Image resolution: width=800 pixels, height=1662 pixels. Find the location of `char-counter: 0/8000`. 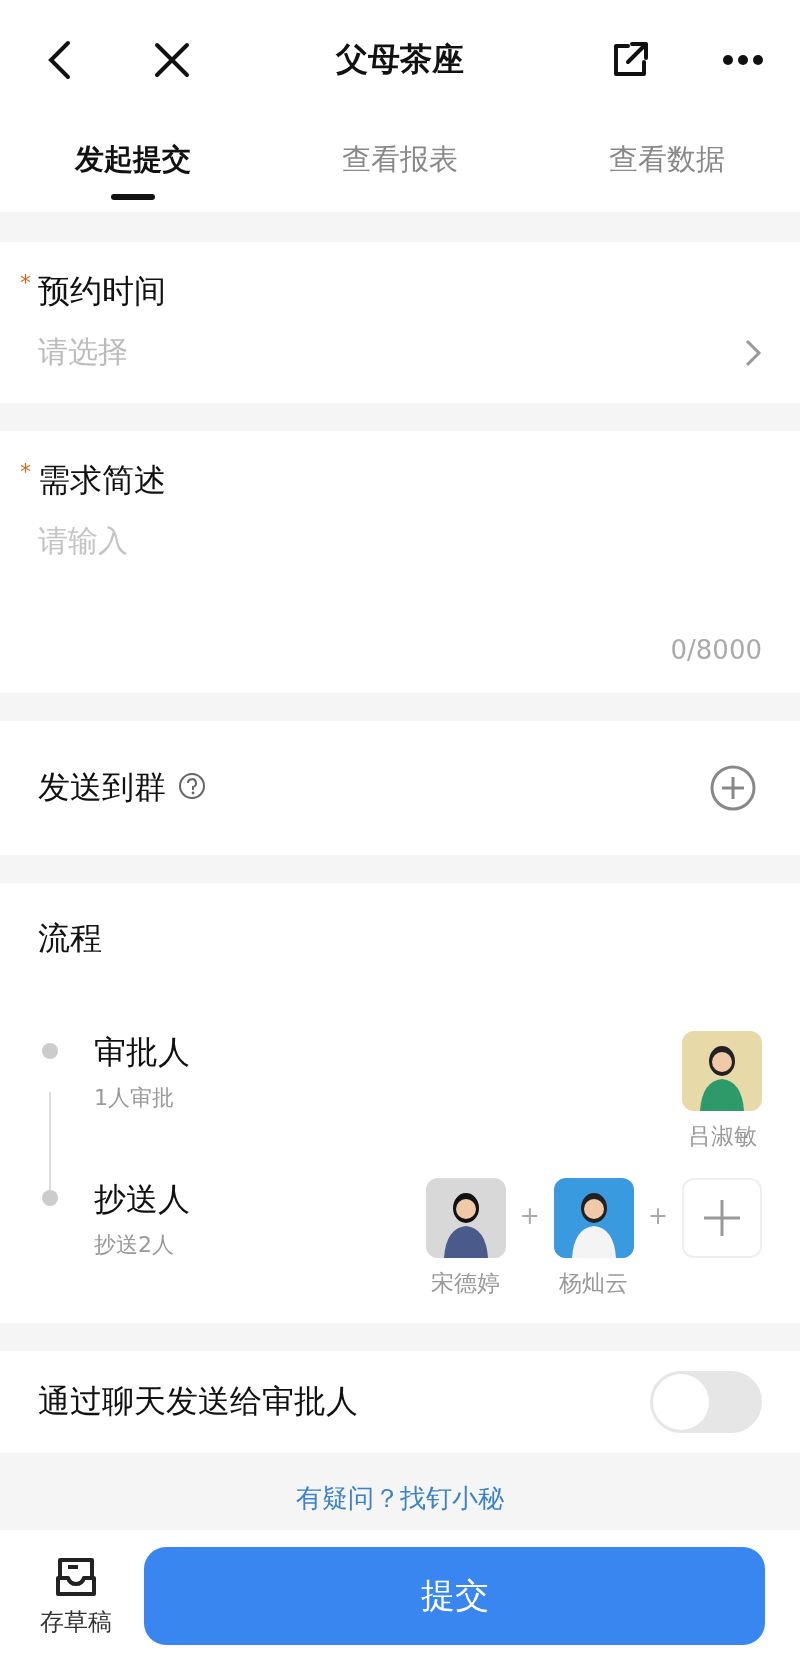

char-counter: 0/8000 is located at coordinates (715, 650).